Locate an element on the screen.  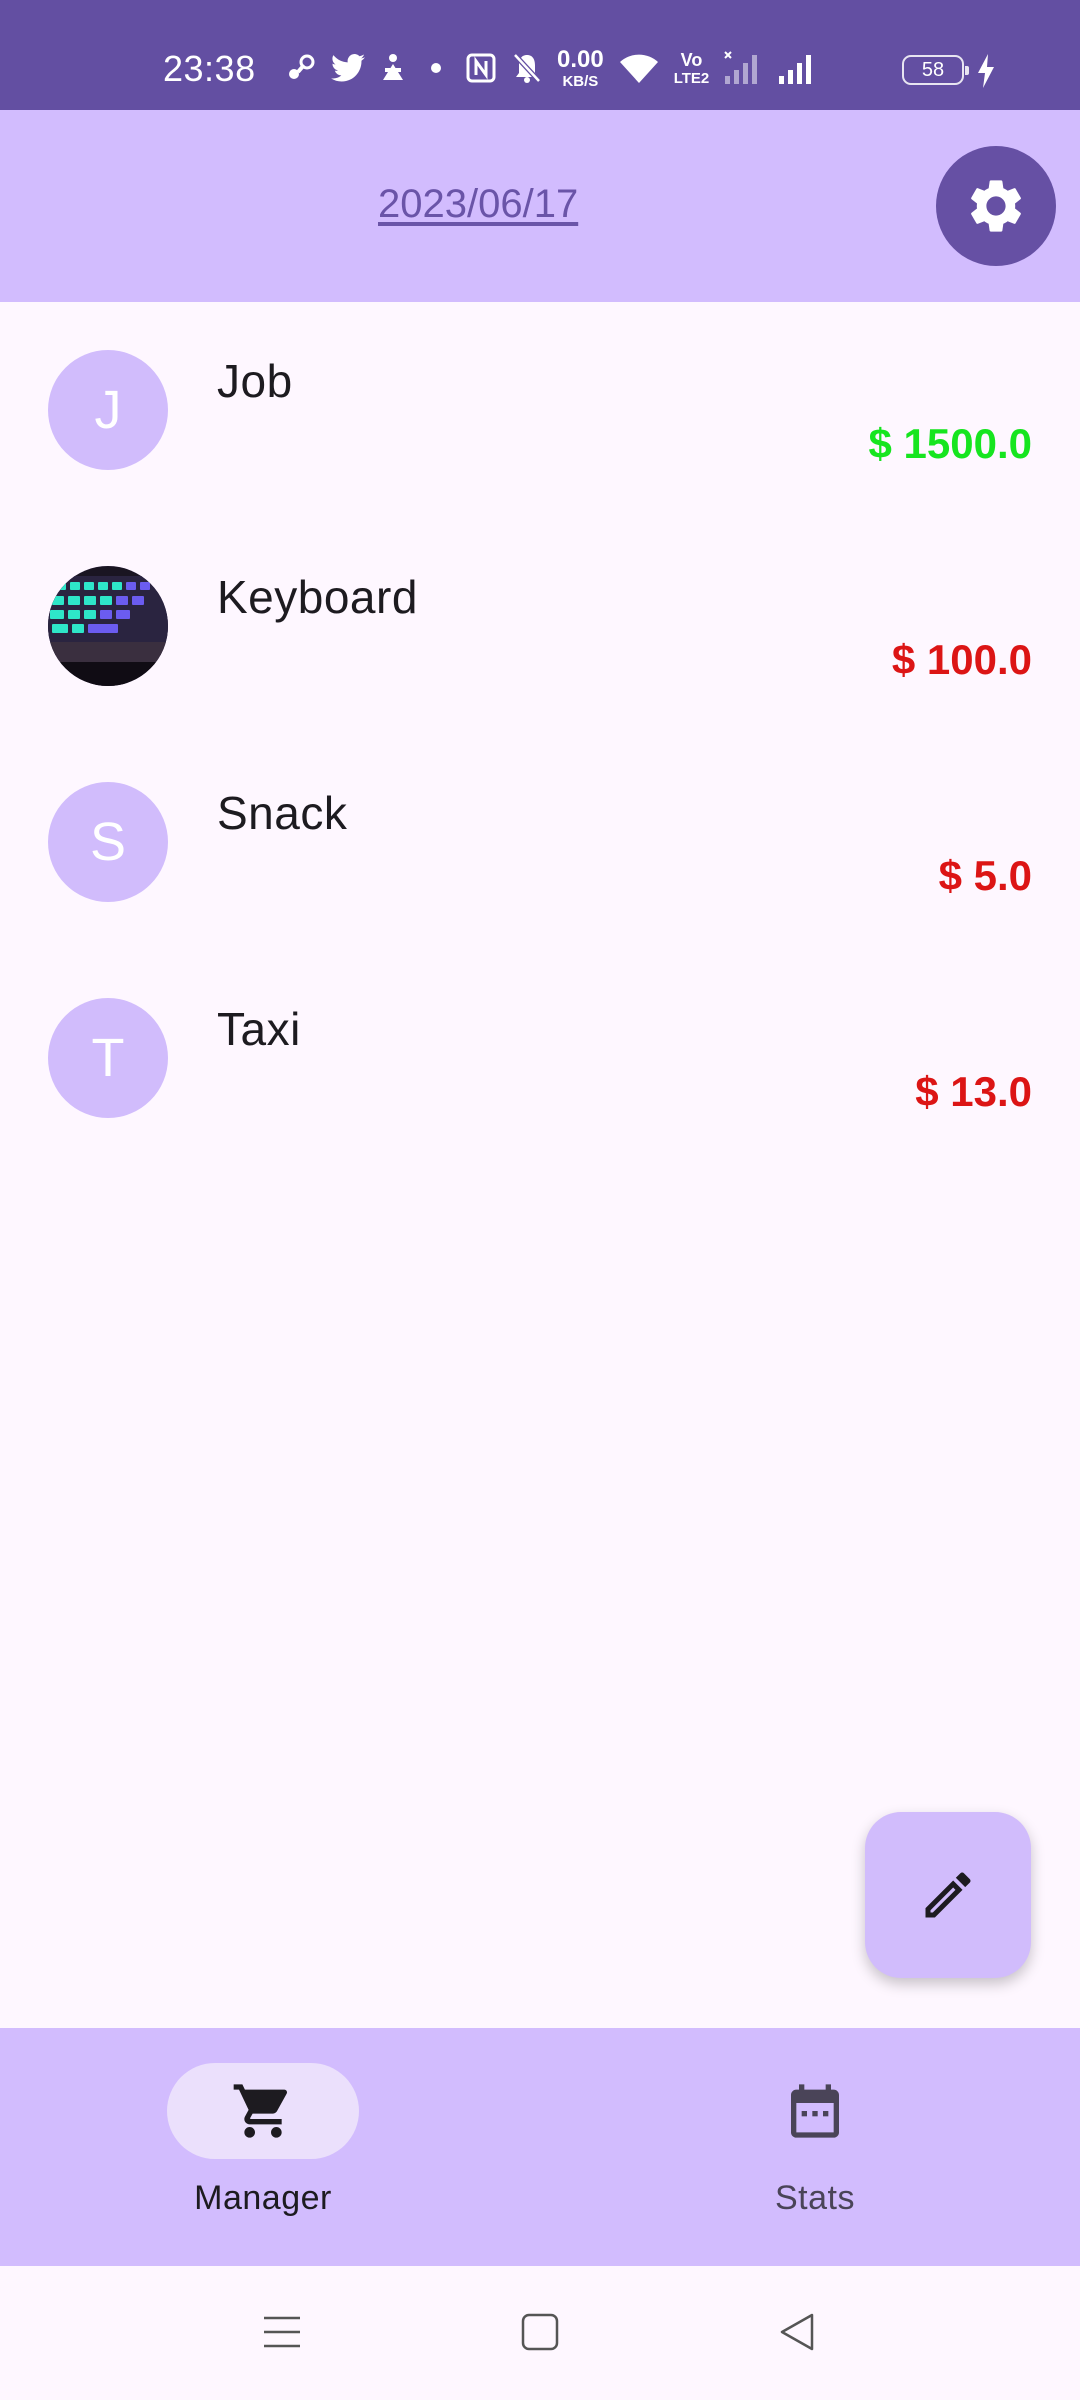
menu-icon is located at coordinates (282, 2332).